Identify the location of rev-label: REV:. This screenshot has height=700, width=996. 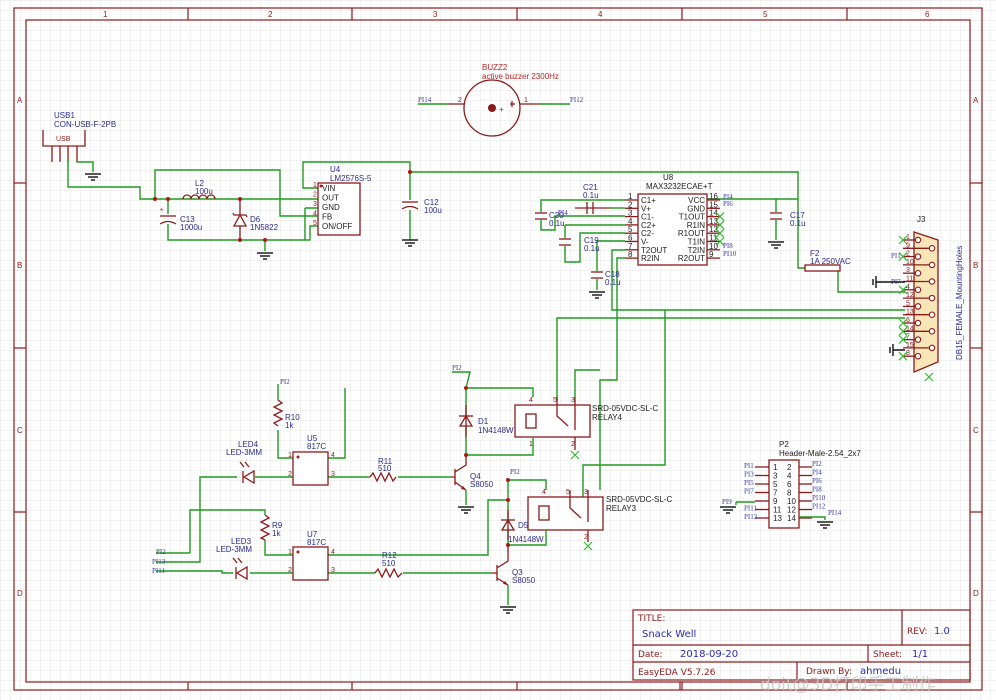
(917, 632).